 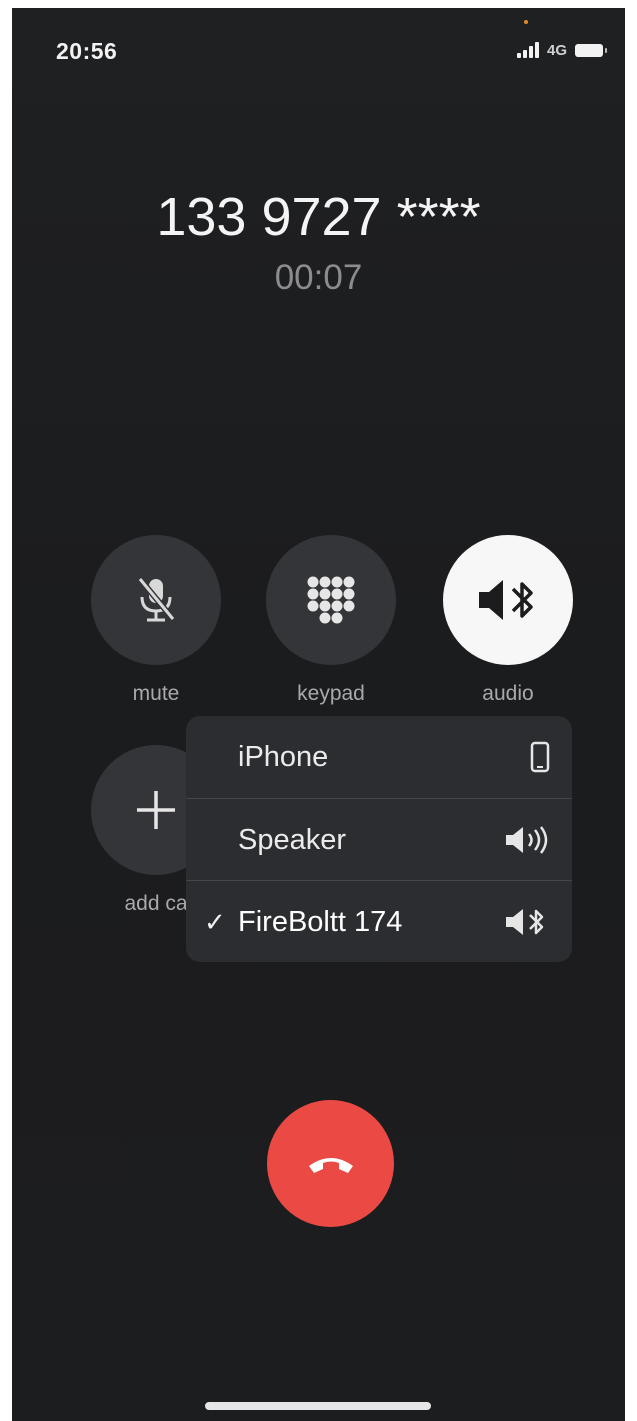 What do you see at coordinates (527, 840) in the screenshot?
I see `speaker-icon` at bounding box center [527, 840].